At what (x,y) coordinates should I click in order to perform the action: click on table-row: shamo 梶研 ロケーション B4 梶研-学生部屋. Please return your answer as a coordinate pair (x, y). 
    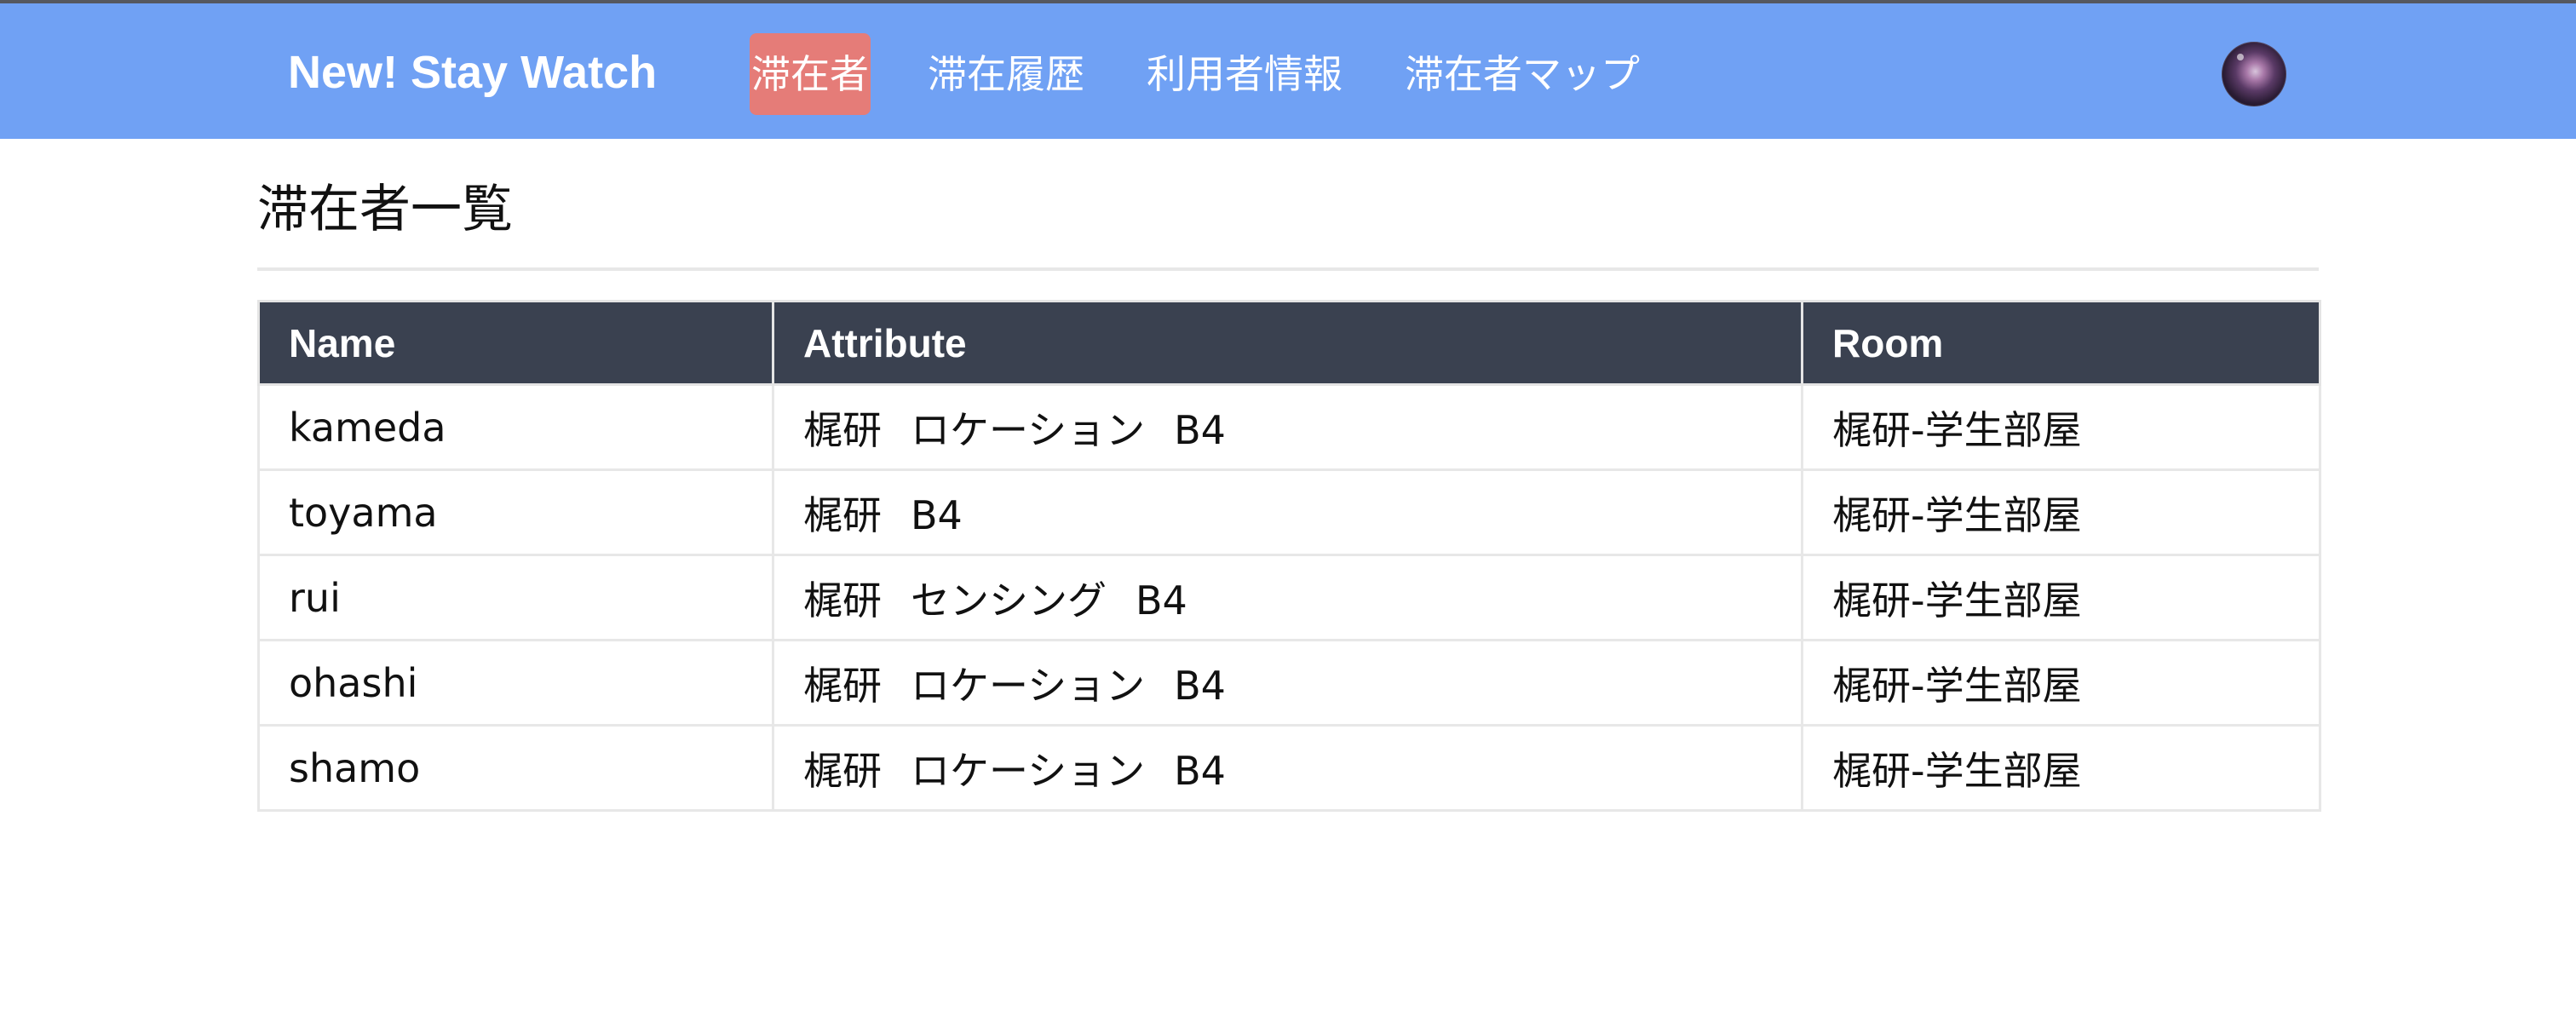
    Looking at the image, I should click on (1289, 768).